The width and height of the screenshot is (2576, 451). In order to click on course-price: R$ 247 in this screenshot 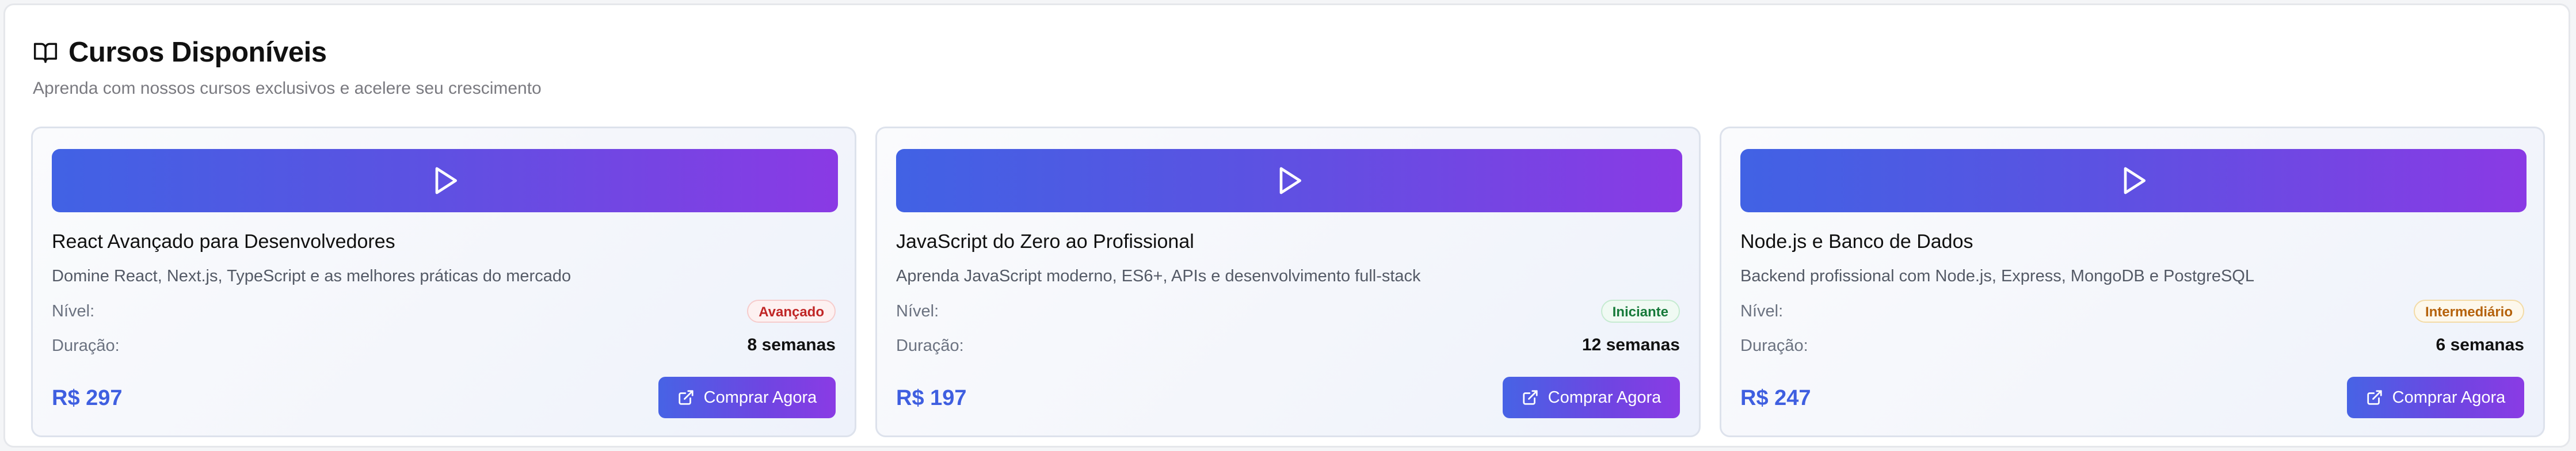, I will do `click(1776, 398)`.